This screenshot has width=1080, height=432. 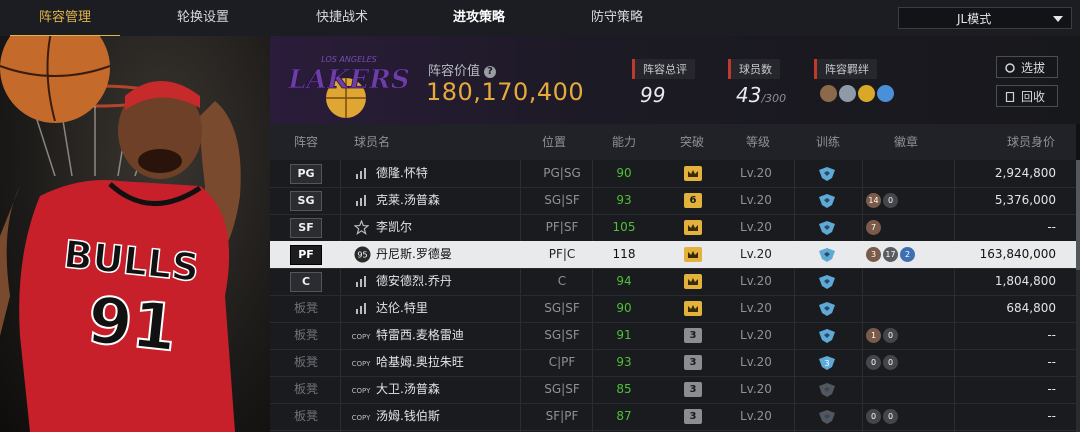 I want to click on lineup-bond-label: 阵容羁绊, so click(x=845, y=69).